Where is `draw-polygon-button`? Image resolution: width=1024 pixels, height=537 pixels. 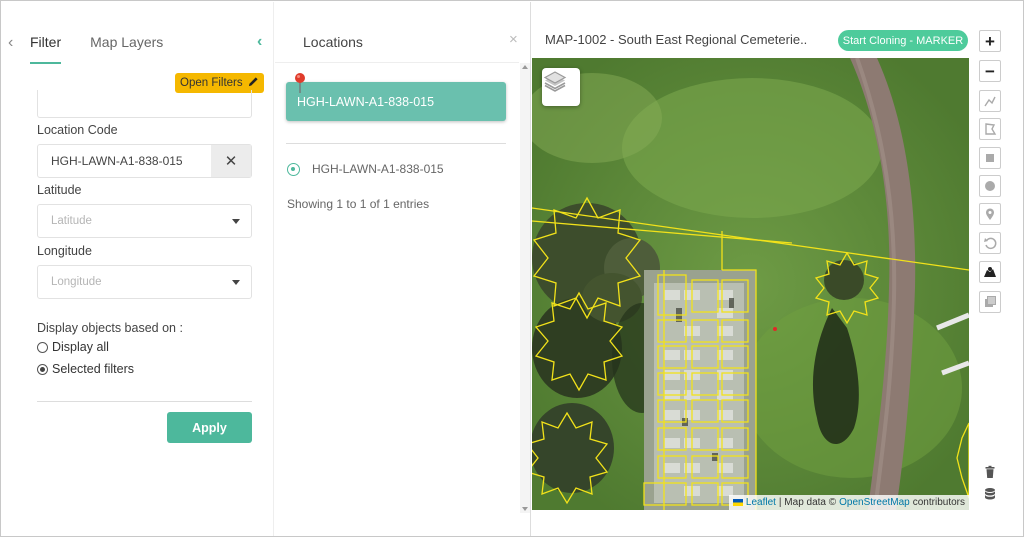 draw-polygon-button is located at coordinates (990, 129).